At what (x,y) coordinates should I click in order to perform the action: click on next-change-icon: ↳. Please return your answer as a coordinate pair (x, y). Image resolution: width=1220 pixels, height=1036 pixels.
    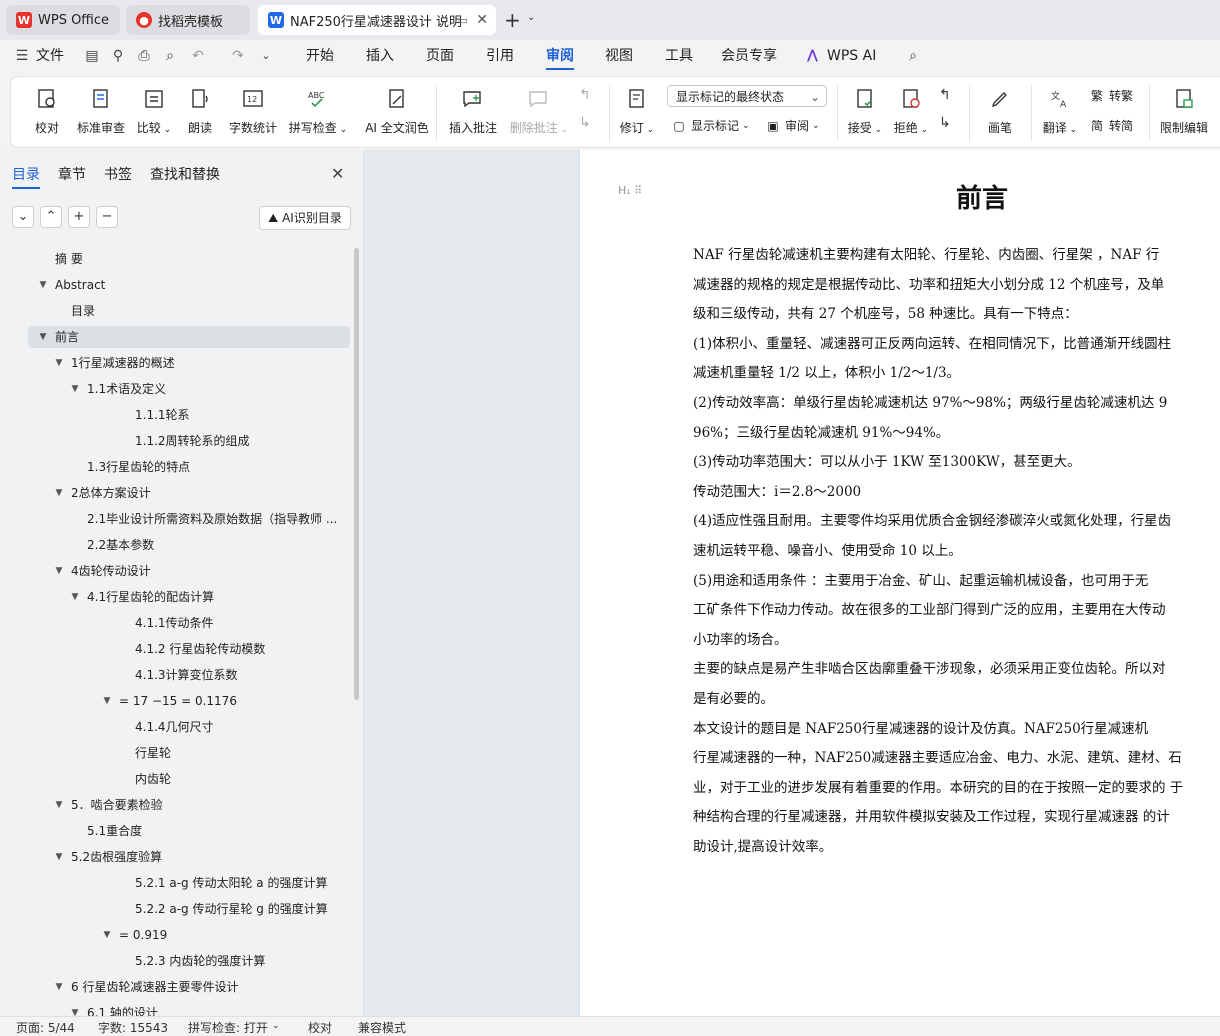
    Looking at the image, I should click on (945, 123).